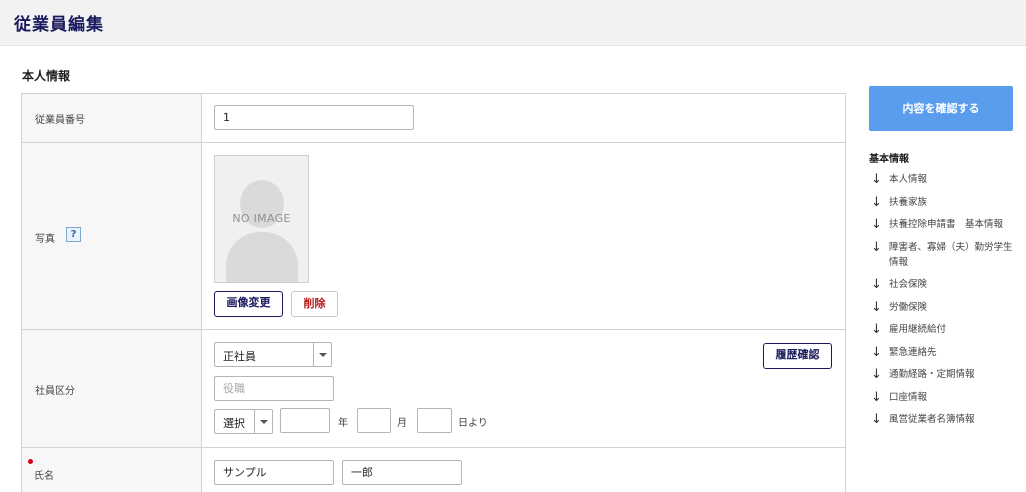 The width and height of the screenshot is (1026, 492). What do you see at coordinates (374, 420) in the screenshot?
I see `month-input` at bounding box center [374, 420].